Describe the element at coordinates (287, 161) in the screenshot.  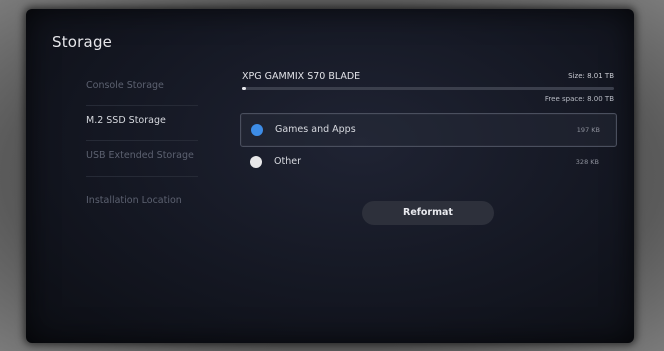
I see `category-label: Other` at that location.